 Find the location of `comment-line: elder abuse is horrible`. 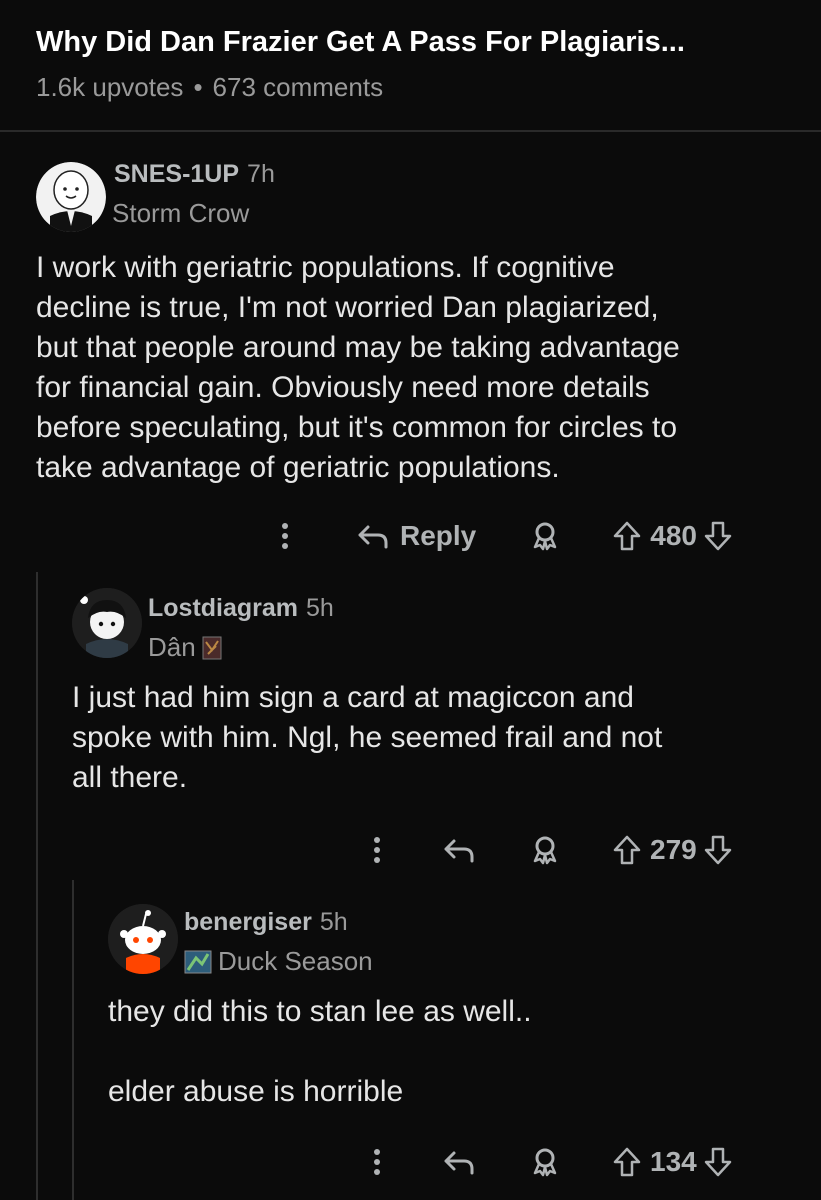

comment-line: elder abuse is horrible is located at coordinates (256, 1091).